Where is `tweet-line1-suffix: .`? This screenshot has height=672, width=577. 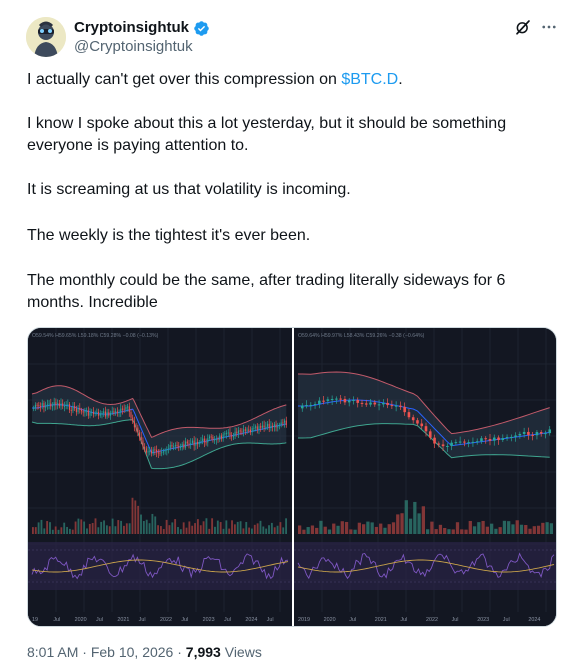 tweet-line1-suffix: . is located at coordinates (400, 79).